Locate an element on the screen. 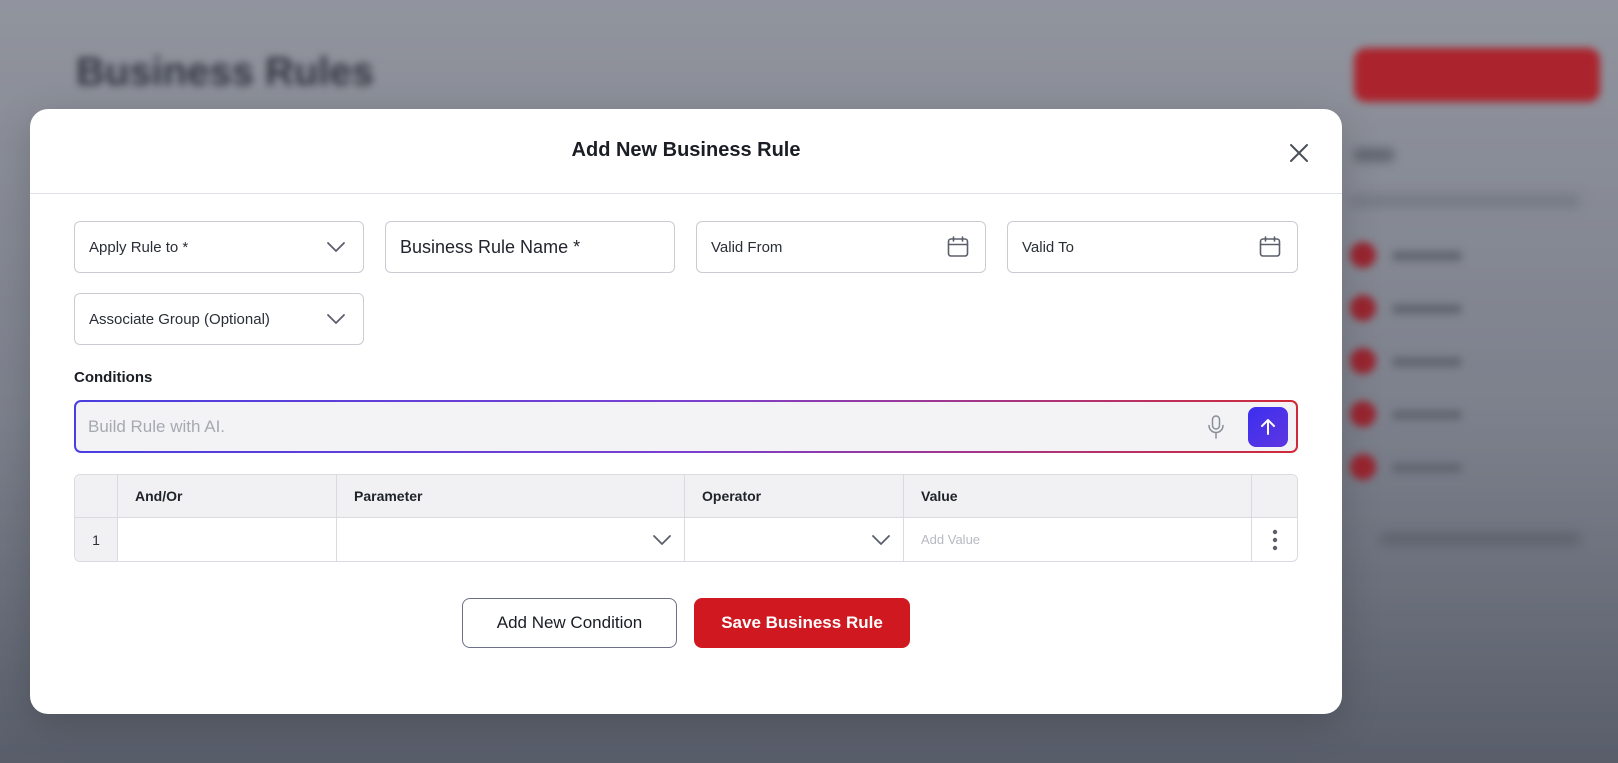 This screenshot has height=763, width=1618. ai-rule-builder-inner is located at coordinates (686, 426).